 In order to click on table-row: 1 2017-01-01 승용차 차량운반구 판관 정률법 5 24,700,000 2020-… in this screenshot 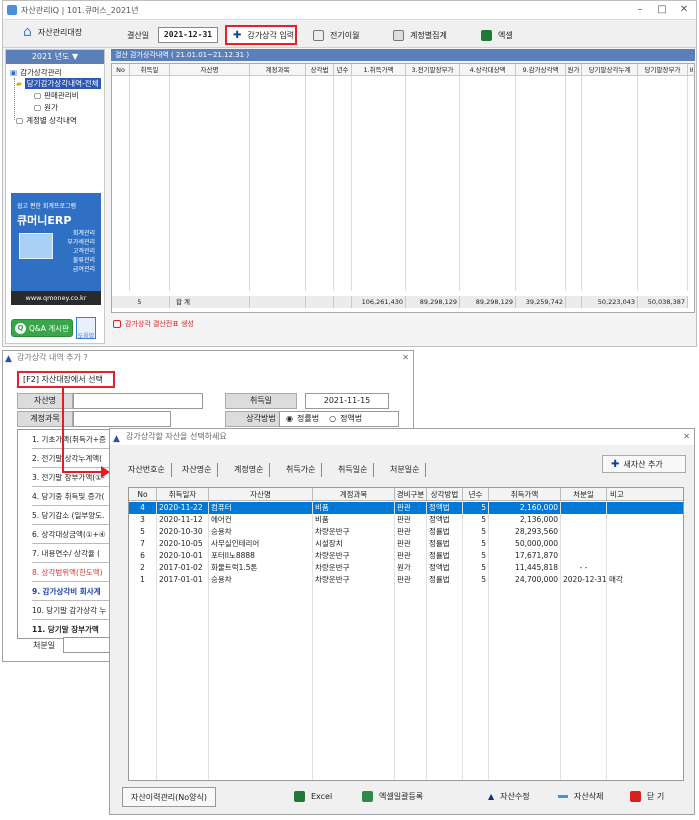, I will do `click(406, 580)`.